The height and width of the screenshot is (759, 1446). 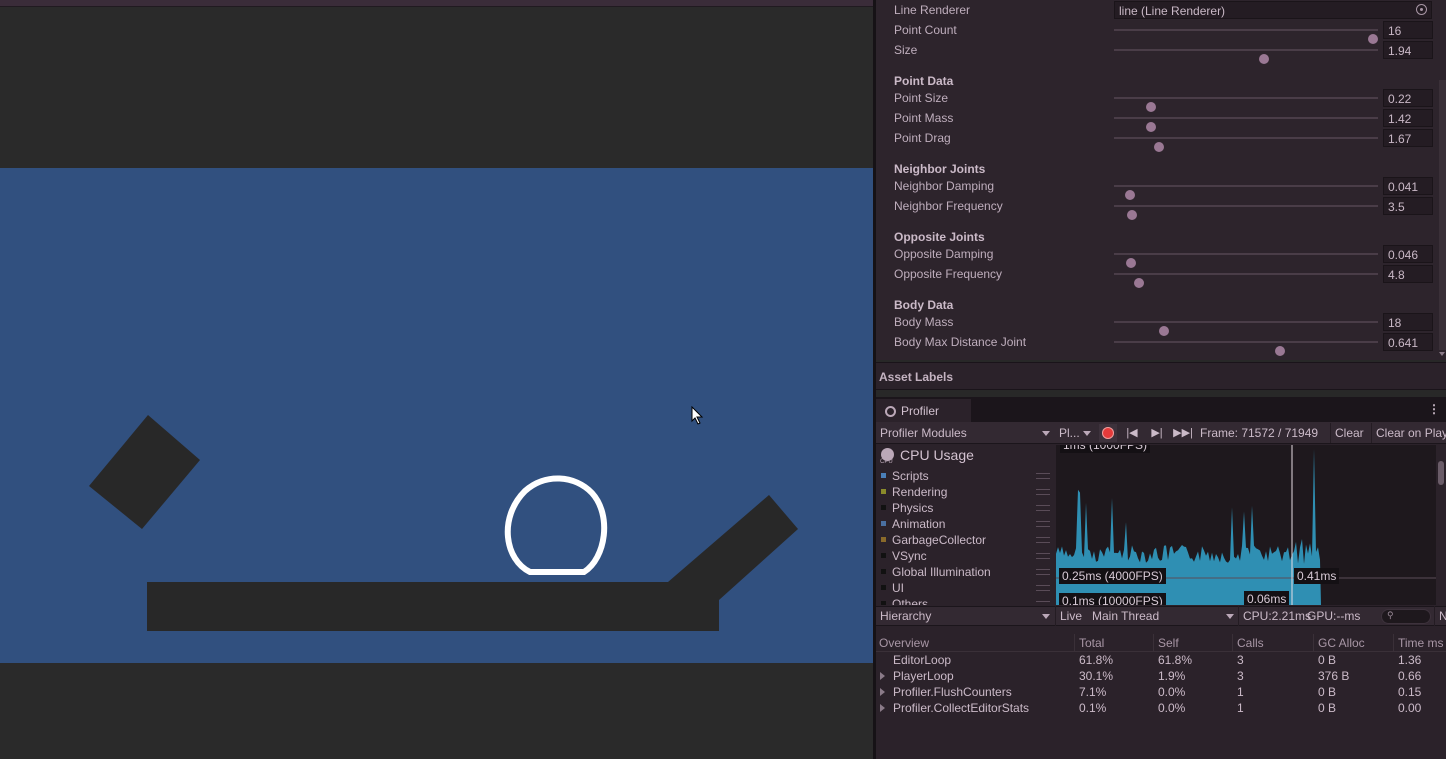 What do you see at coordinates (1408, 322) in the screenshot?
I see `body-mass-field: 18` at bounding box center [1408, 322].